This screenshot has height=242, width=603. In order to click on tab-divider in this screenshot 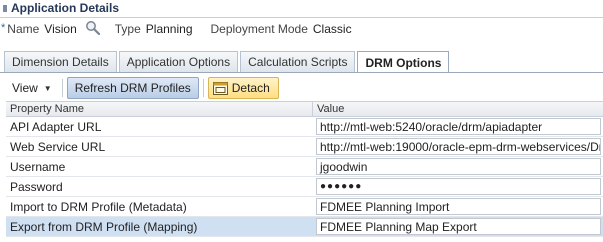, I will do `click(301, 72)`.